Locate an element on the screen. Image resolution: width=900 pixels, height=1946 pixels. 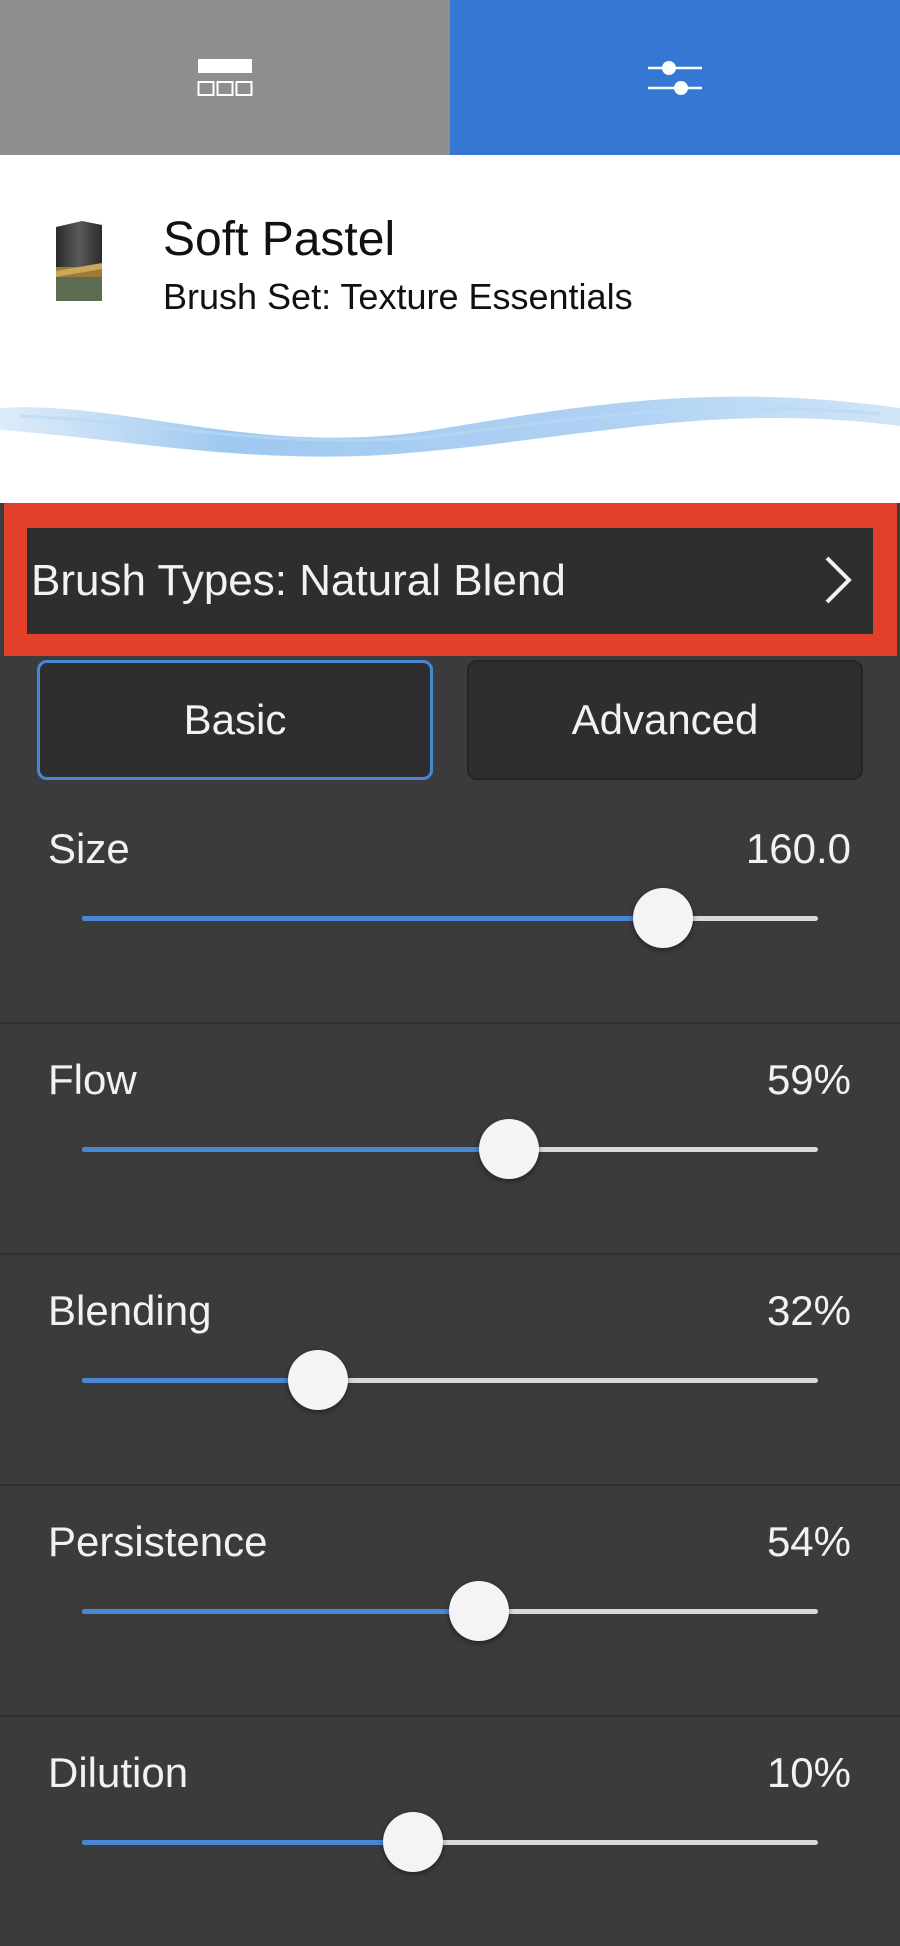
blending-slider is located at coordinates (450, 1380).